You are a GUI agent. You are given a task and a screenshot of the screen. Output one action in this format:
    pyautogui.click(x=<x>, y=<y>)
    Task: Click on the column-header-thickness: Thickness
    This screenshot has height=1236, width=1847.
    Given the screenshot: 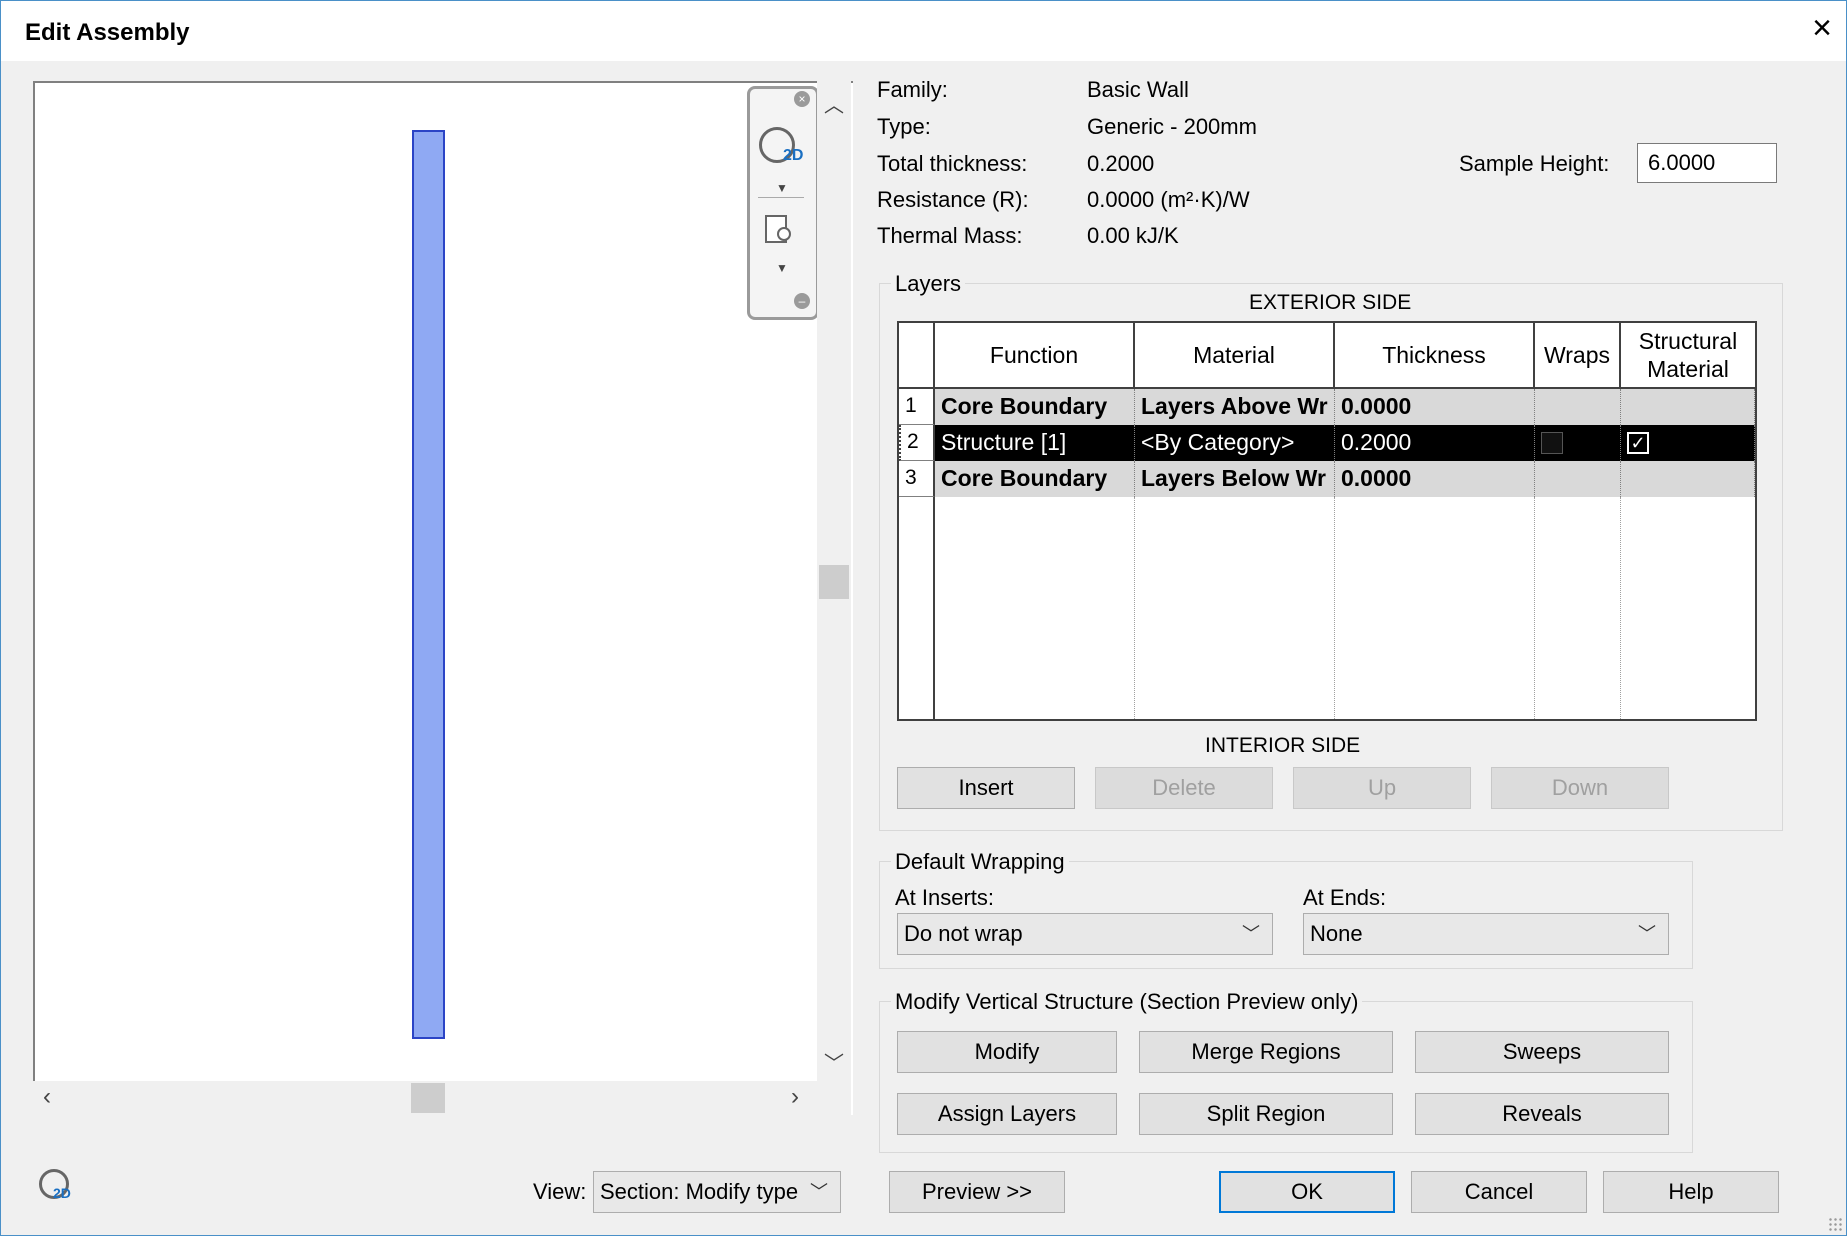 What is the action you would take?
    pyautogui.click(x=1435, y=356)
    